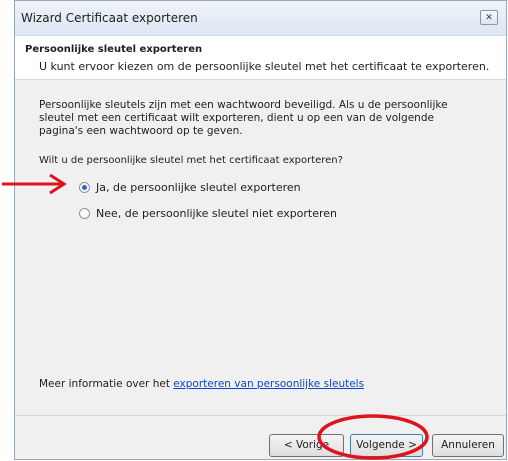 The height and width of the screenshot is (461, 508). Describe the element at coordinates (109, 18) in the screenshot. I see `window-title: Wizard Certificaat exporteren` at that location.